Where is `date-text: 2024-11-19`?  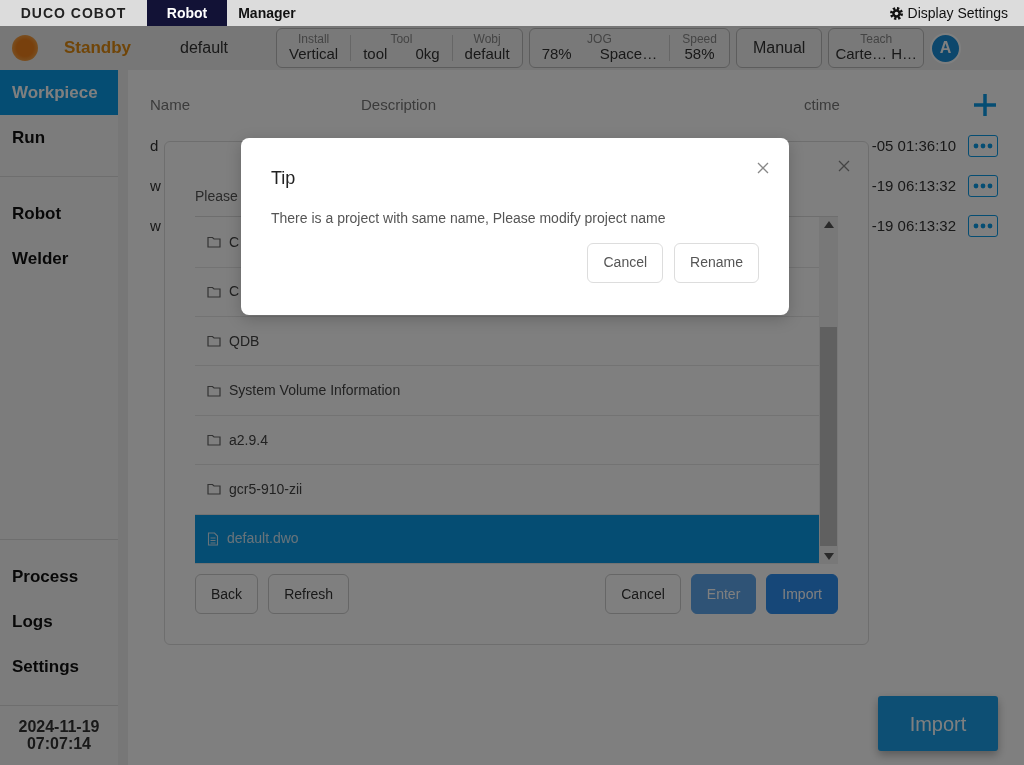
date-text: 2024-11-19 is located at coordinates (59, 726).